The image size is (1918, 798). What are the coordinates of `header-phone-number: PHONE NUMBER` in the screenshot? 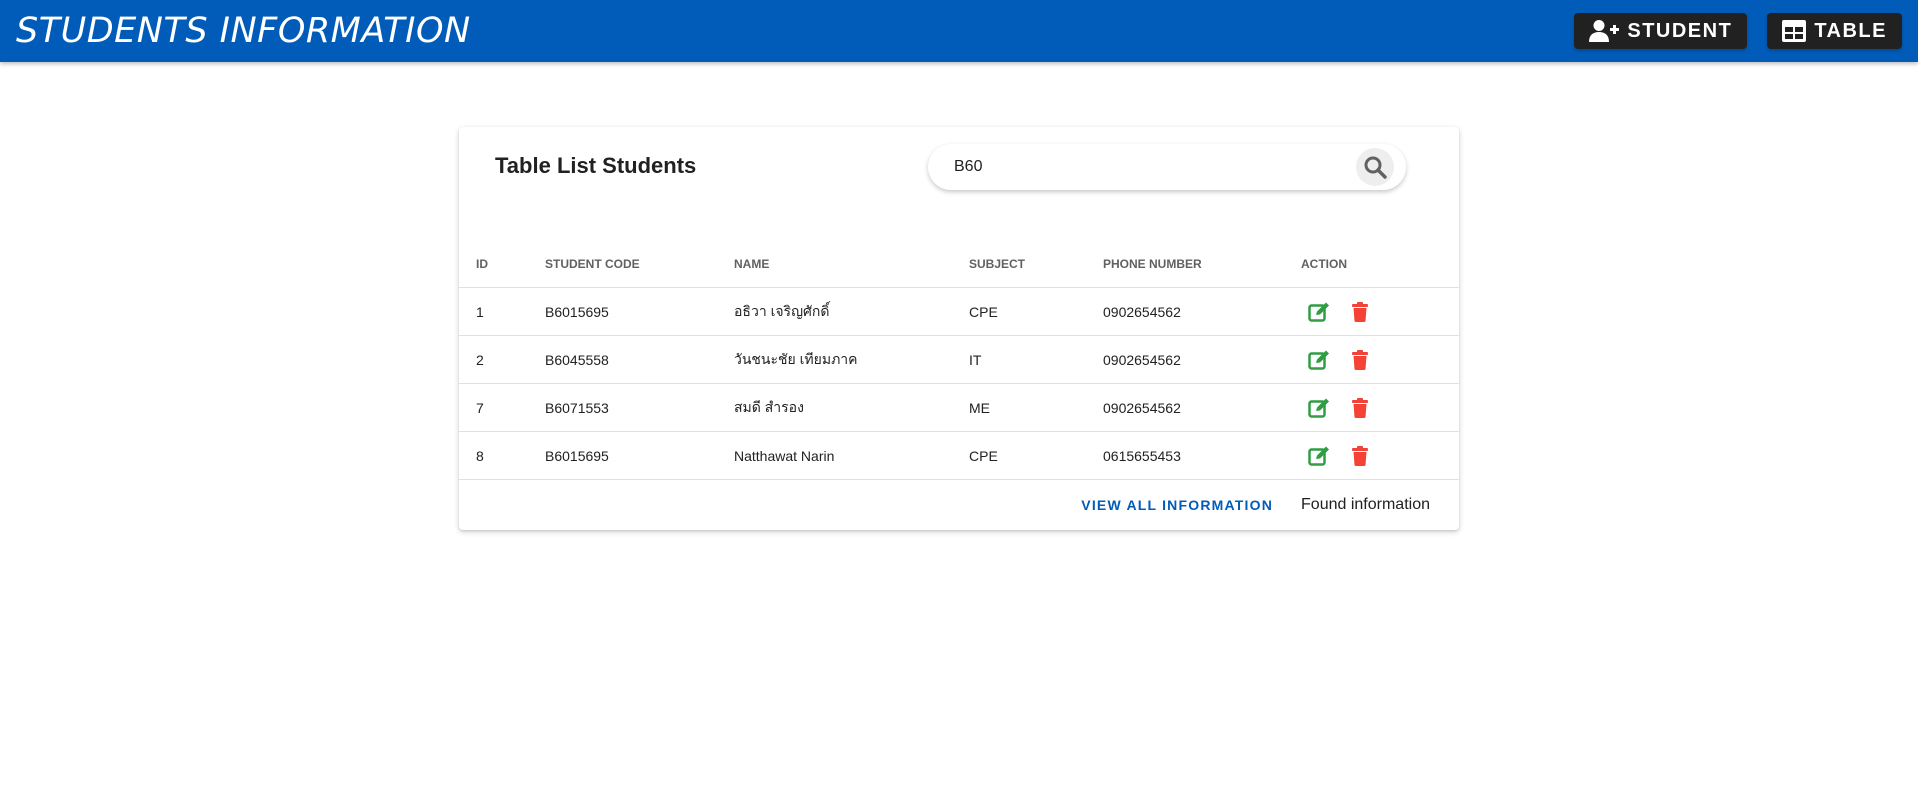 It's located at (1202, 264).